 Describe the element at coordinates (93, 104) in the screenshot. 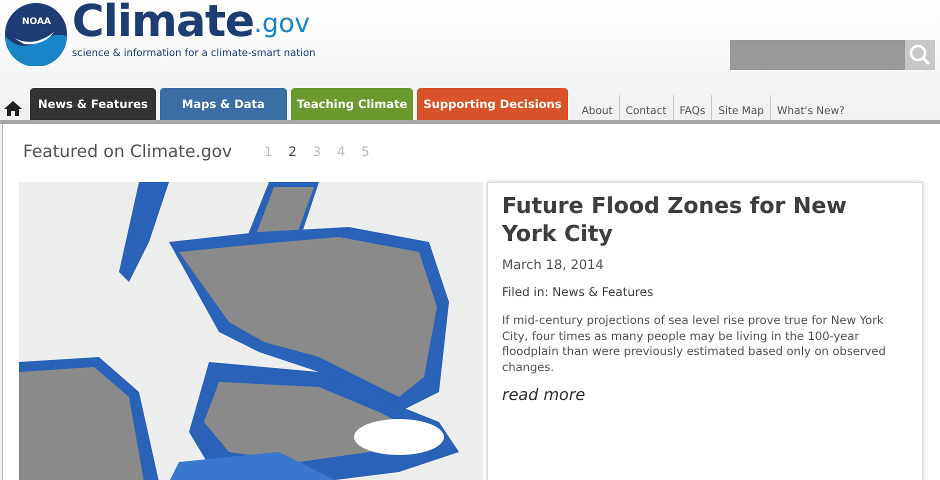

I see `nav-tab: News & Features` at that location.